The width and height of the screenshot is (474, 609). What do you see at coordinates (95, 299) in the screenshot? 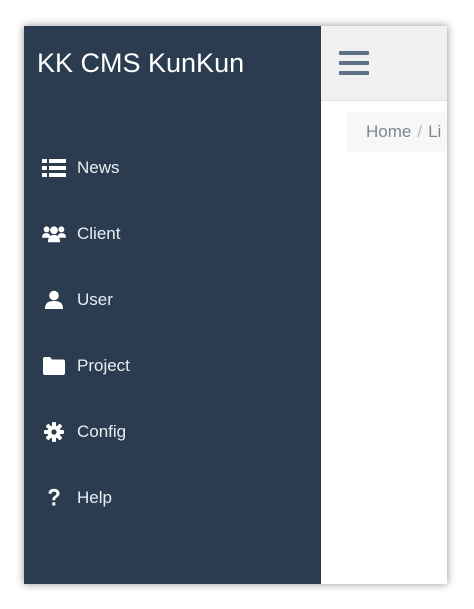
I see `sidebar-item-label: User` at bounding box center [95, 299].